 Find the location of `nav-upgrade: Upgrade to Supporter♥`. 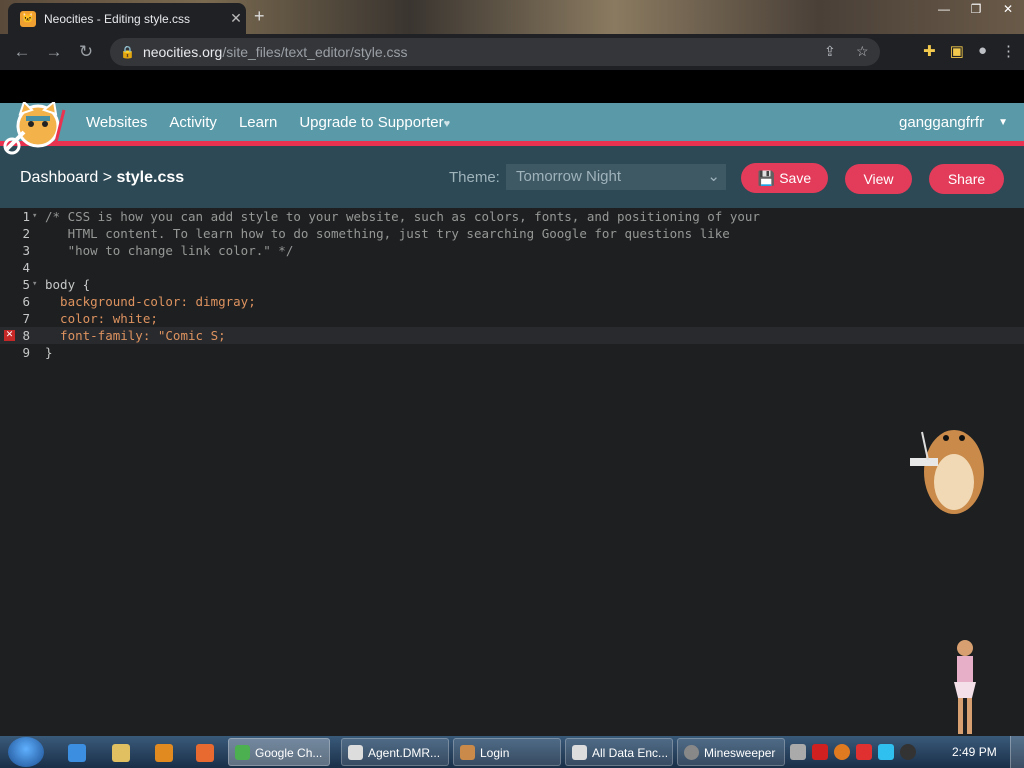

nav-upgrade: Upgrade to Supporter♥ is located at coordinates (374, 122).